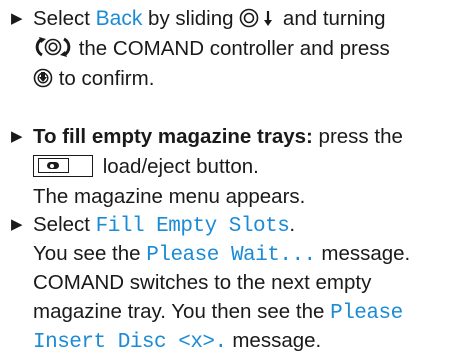 Image resolution: width=450 pixels, height=358 pixels. I want to click on step-line: You see the Please Wait... message., so click(221, 254).